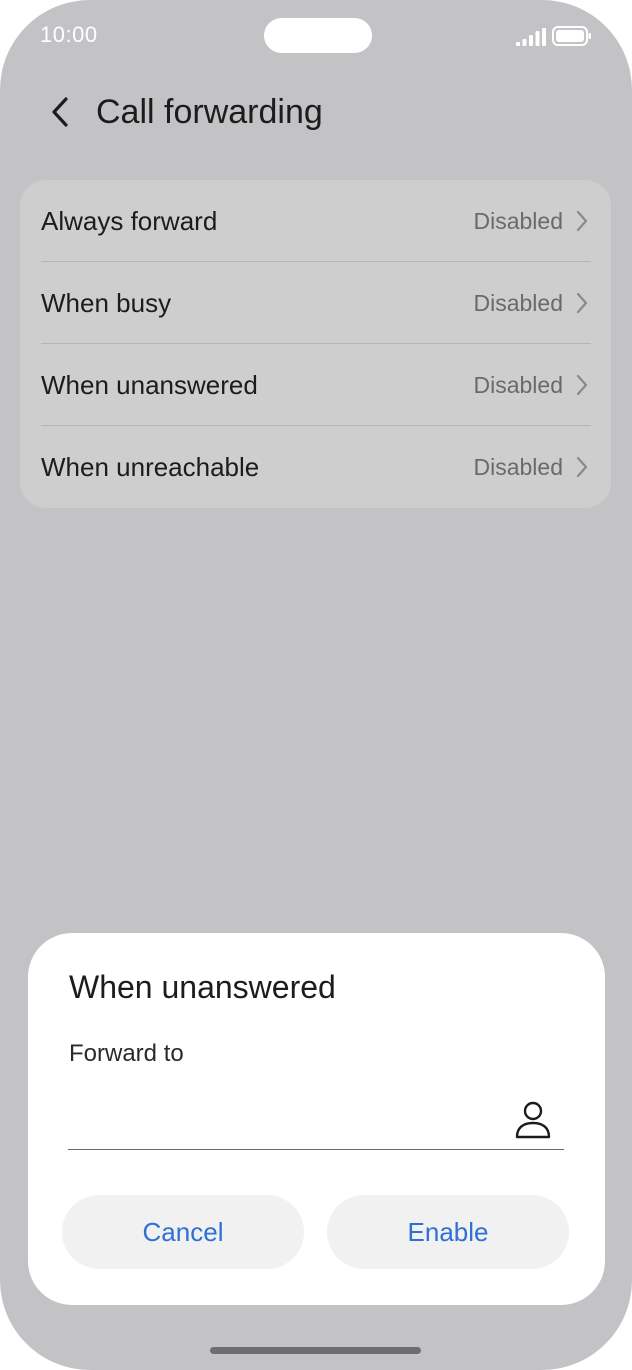 The width and height of the screenshot is (632, 1370). What do you see at coordinates (571, 36) in the screenshot?
I see `battery-icon` at bounding box center [571, 36].